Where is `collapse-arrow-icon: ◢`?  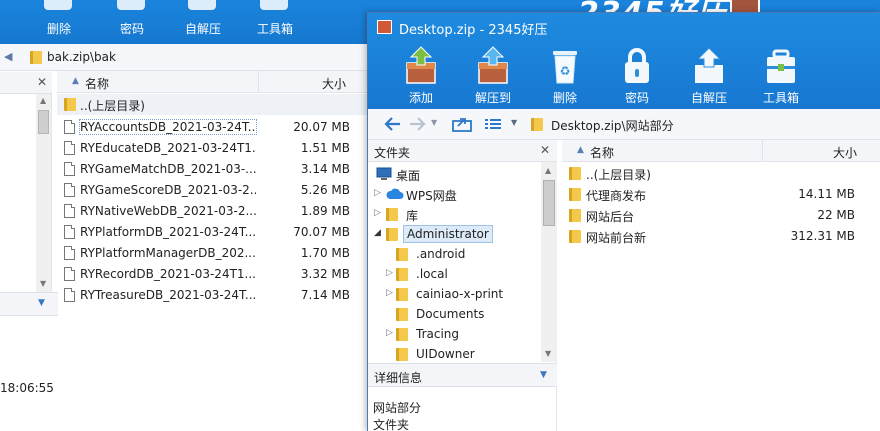
collapse-arrow-icon: ◢ is located at coordinates (379, 233).